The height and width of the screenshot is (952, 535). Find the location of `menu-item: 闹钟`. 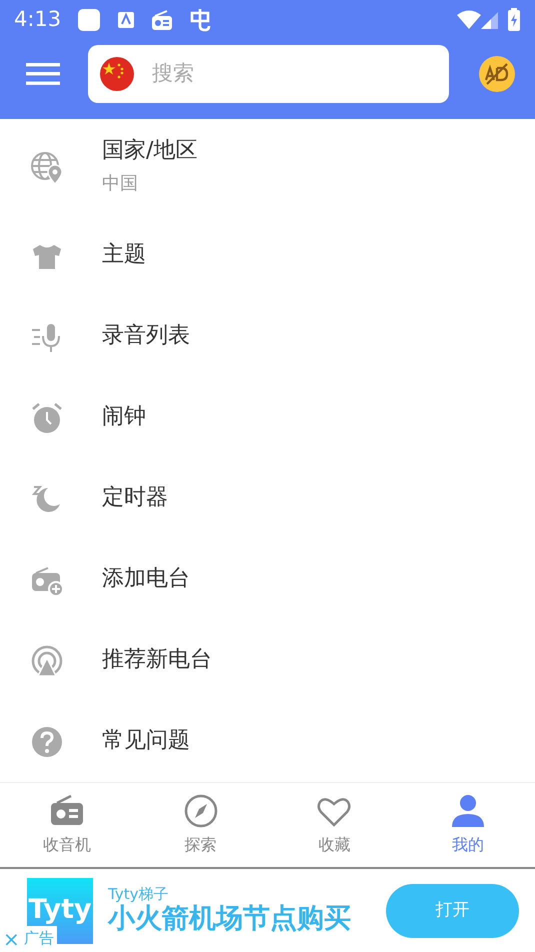

menu-item: 闹钟 is located at coordinates (124, 417).